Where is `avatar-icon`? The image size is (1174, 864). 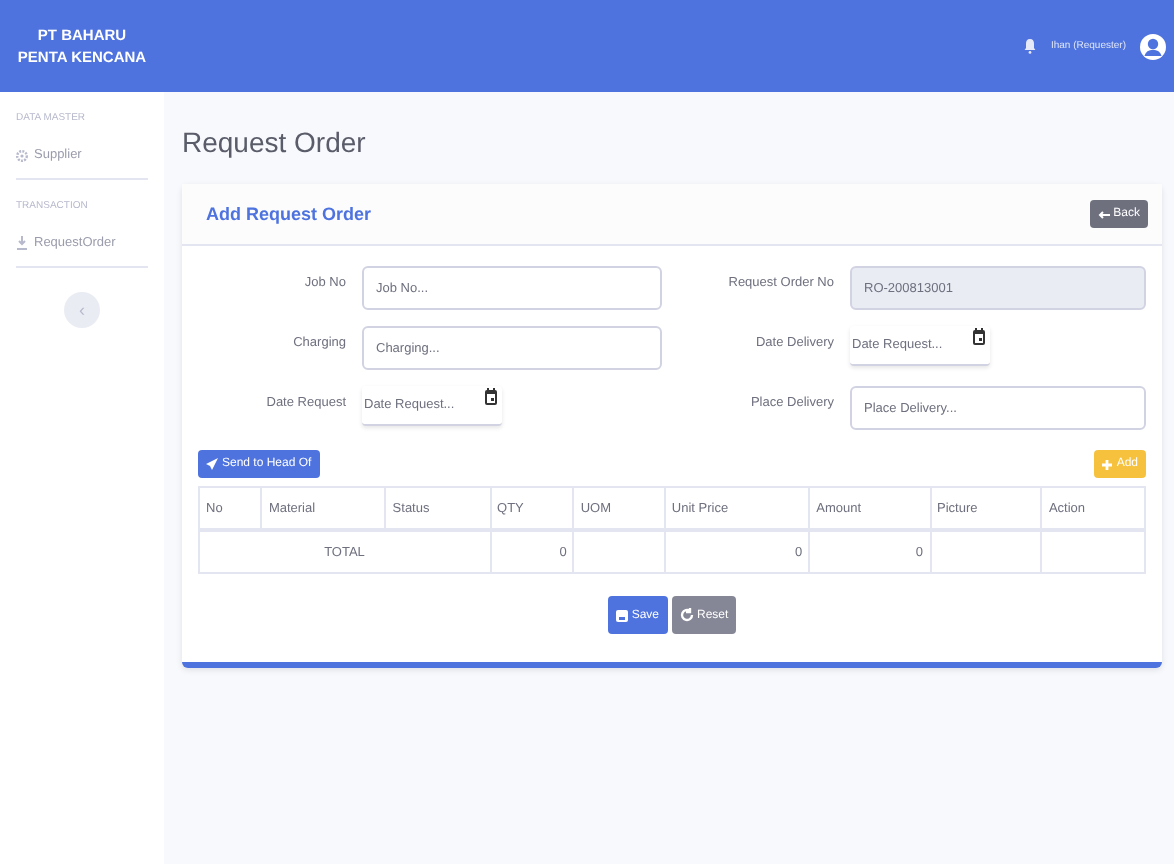 avatar-icon is located at coordinates (1153, 46).